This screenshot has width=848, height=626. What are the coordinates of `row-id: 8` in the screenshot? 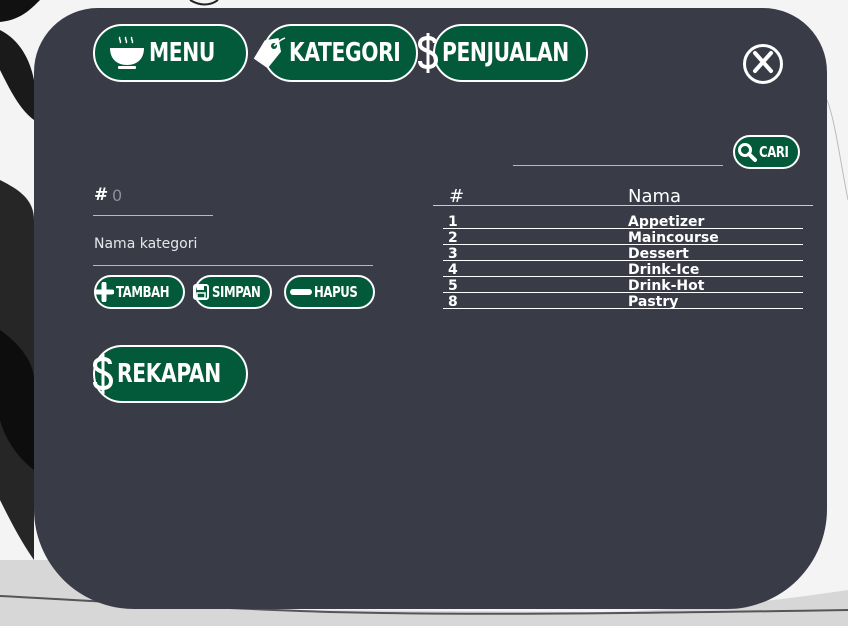 It's located at (453, 302).